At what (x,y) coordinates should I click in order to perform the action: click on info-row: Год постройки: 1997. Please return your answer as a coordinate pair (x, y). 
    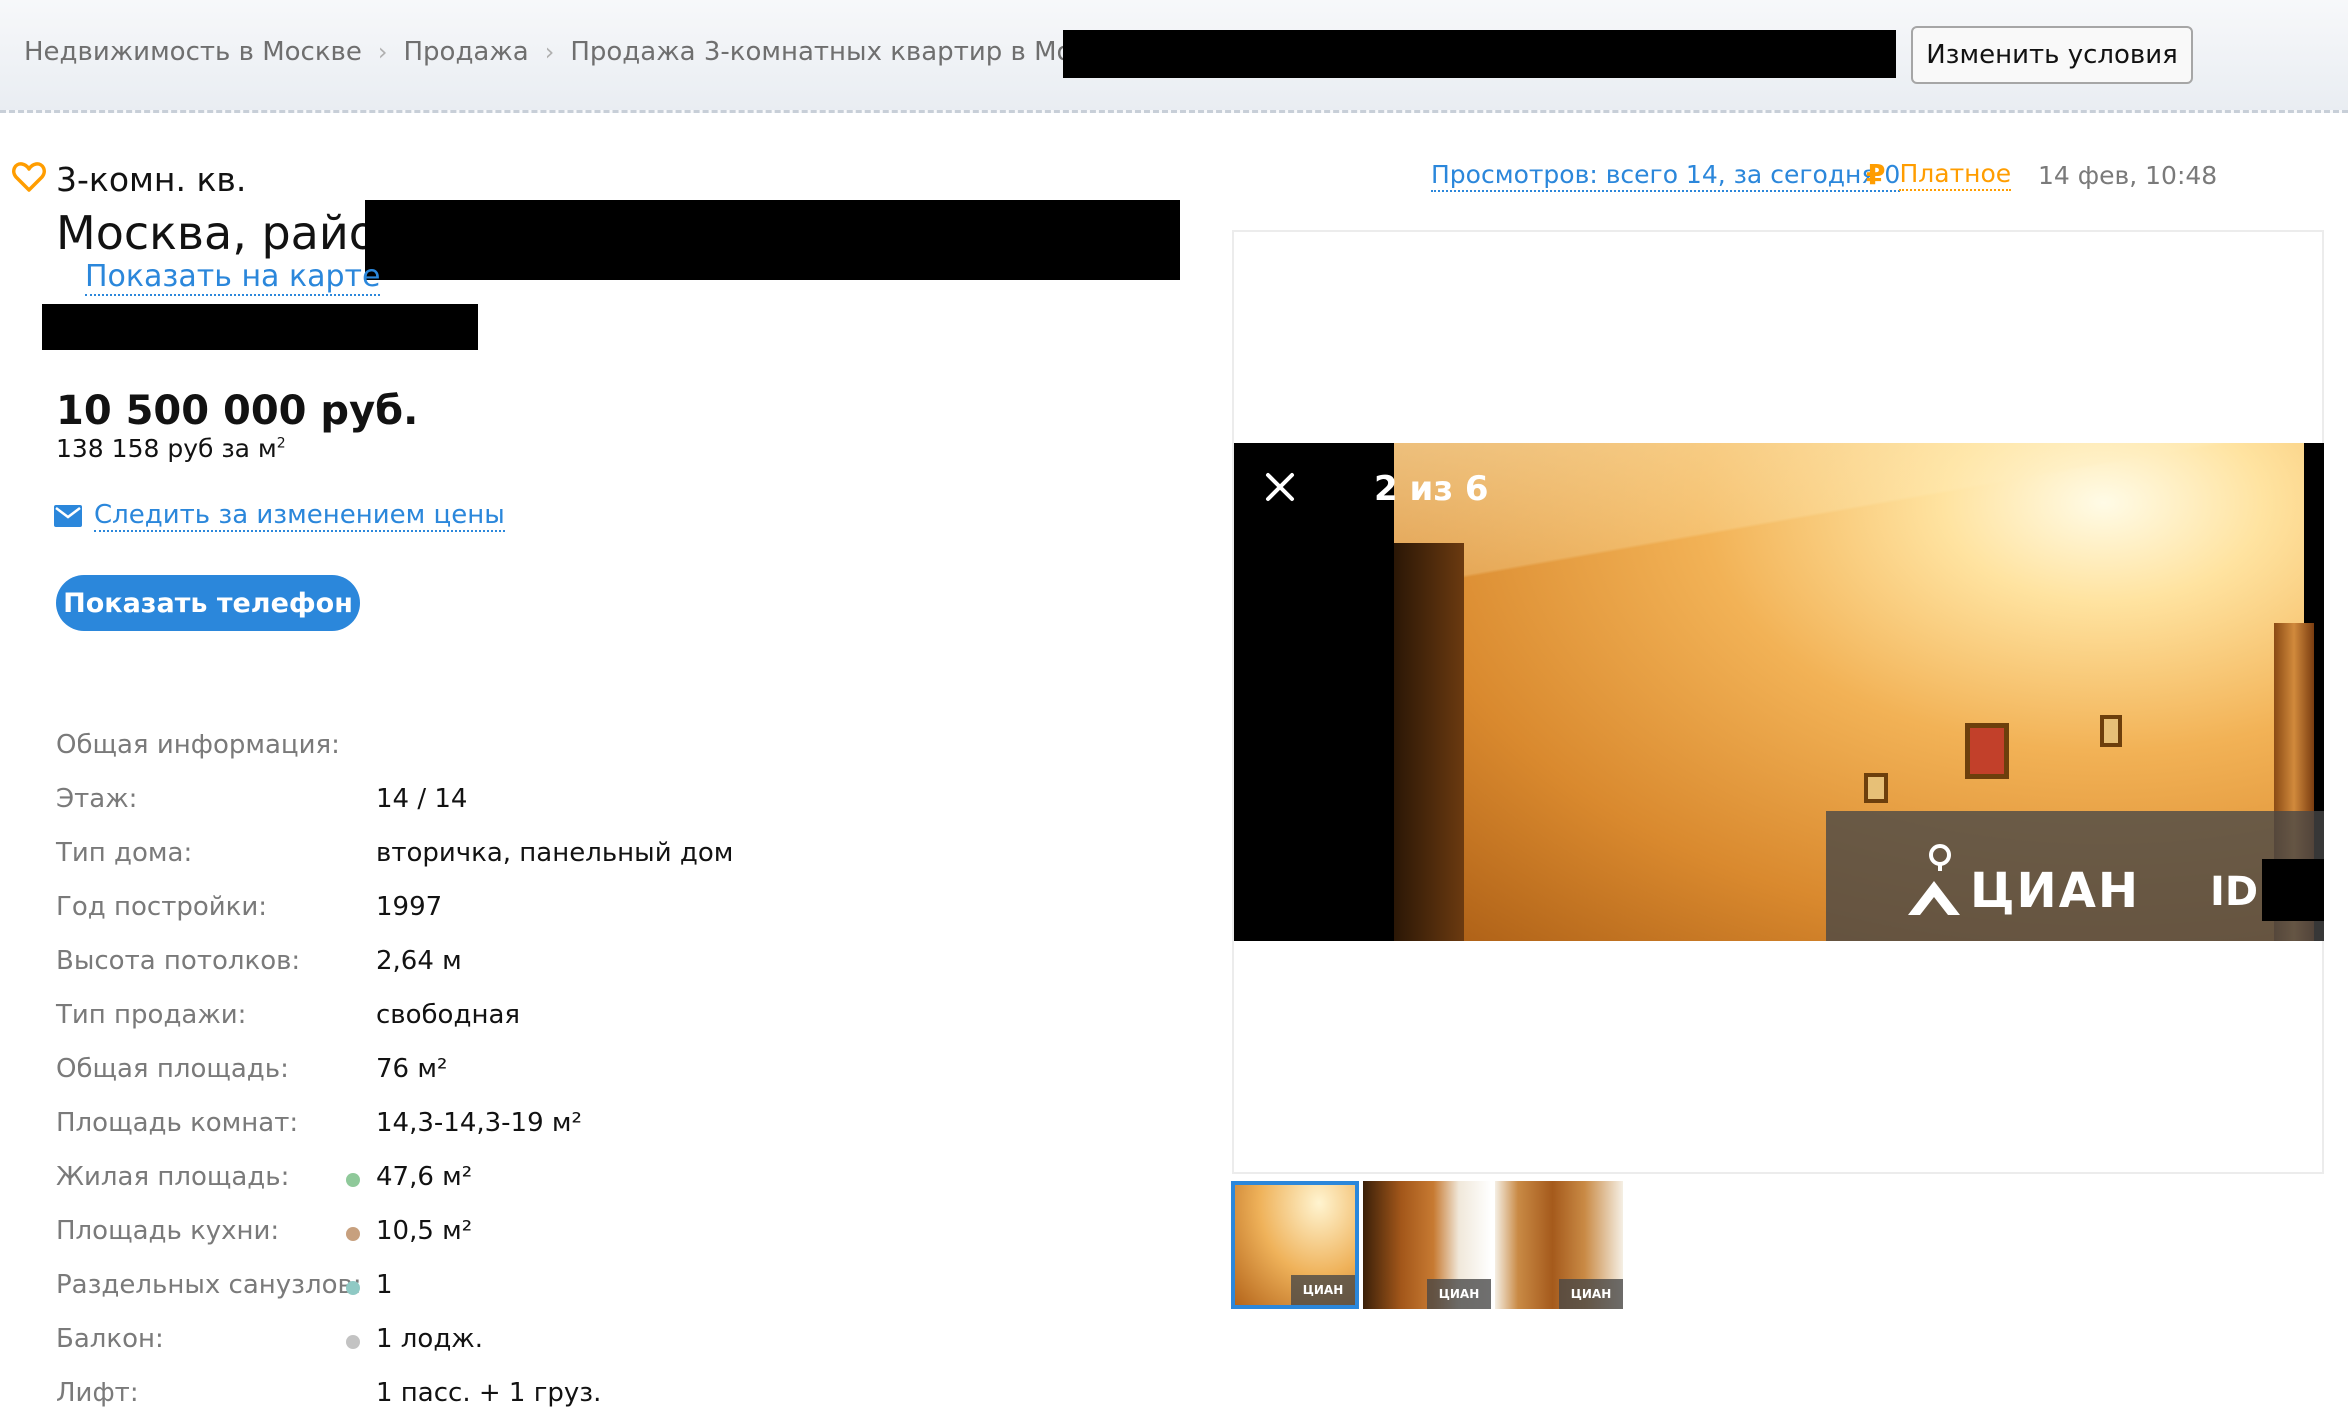
    Looking at the image, I should click on (406, 915).